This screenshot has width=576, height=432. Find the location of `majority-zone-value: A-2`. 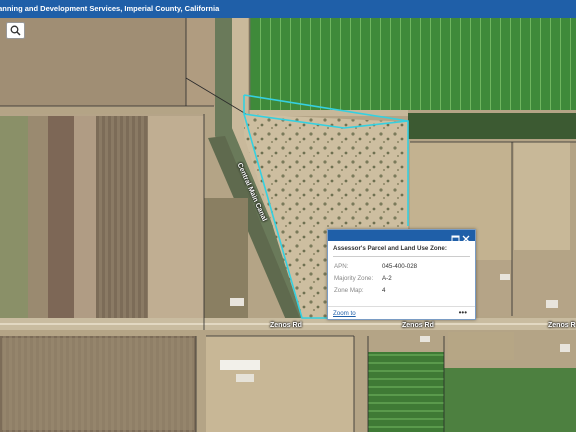

majority-zone-value: A-2 is located at coordinates (387, 278).